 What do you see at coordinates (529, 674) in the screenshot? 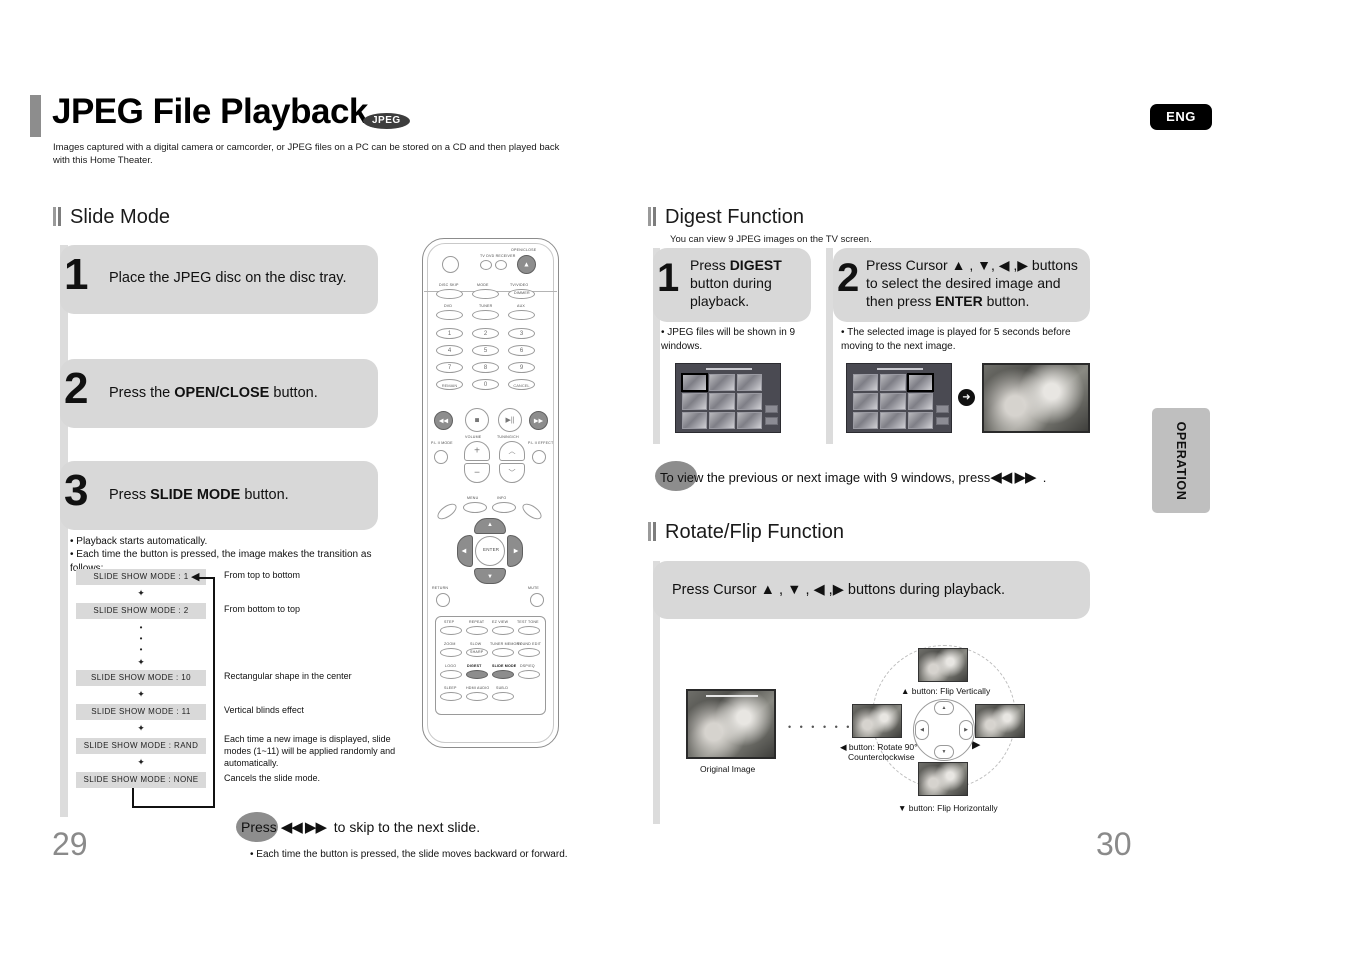
I see `remote-dspeq-button` at bounding box center [529, 674].